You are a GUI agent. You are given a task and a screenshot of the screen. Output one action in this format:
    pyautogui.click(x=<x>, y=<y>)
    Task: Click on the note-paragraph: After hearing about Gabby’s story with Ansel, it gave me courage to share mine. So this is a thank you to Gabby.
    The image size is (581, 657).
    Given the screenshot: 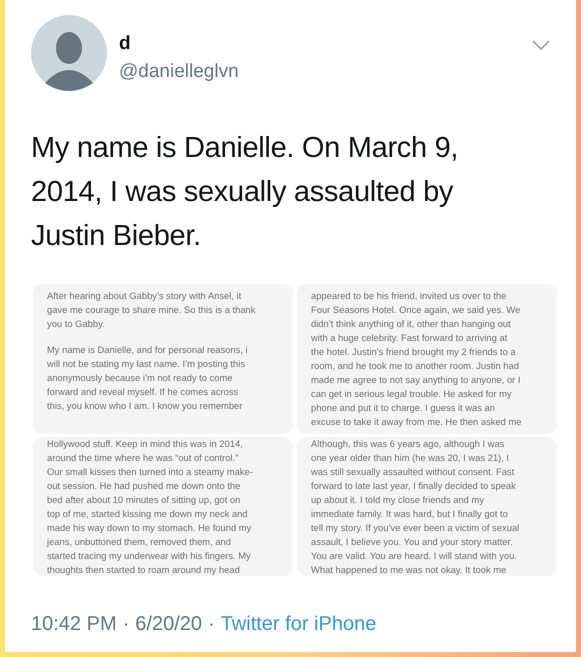 What is the action you would take?
    pyautogui.click(x=151, y=310)
    